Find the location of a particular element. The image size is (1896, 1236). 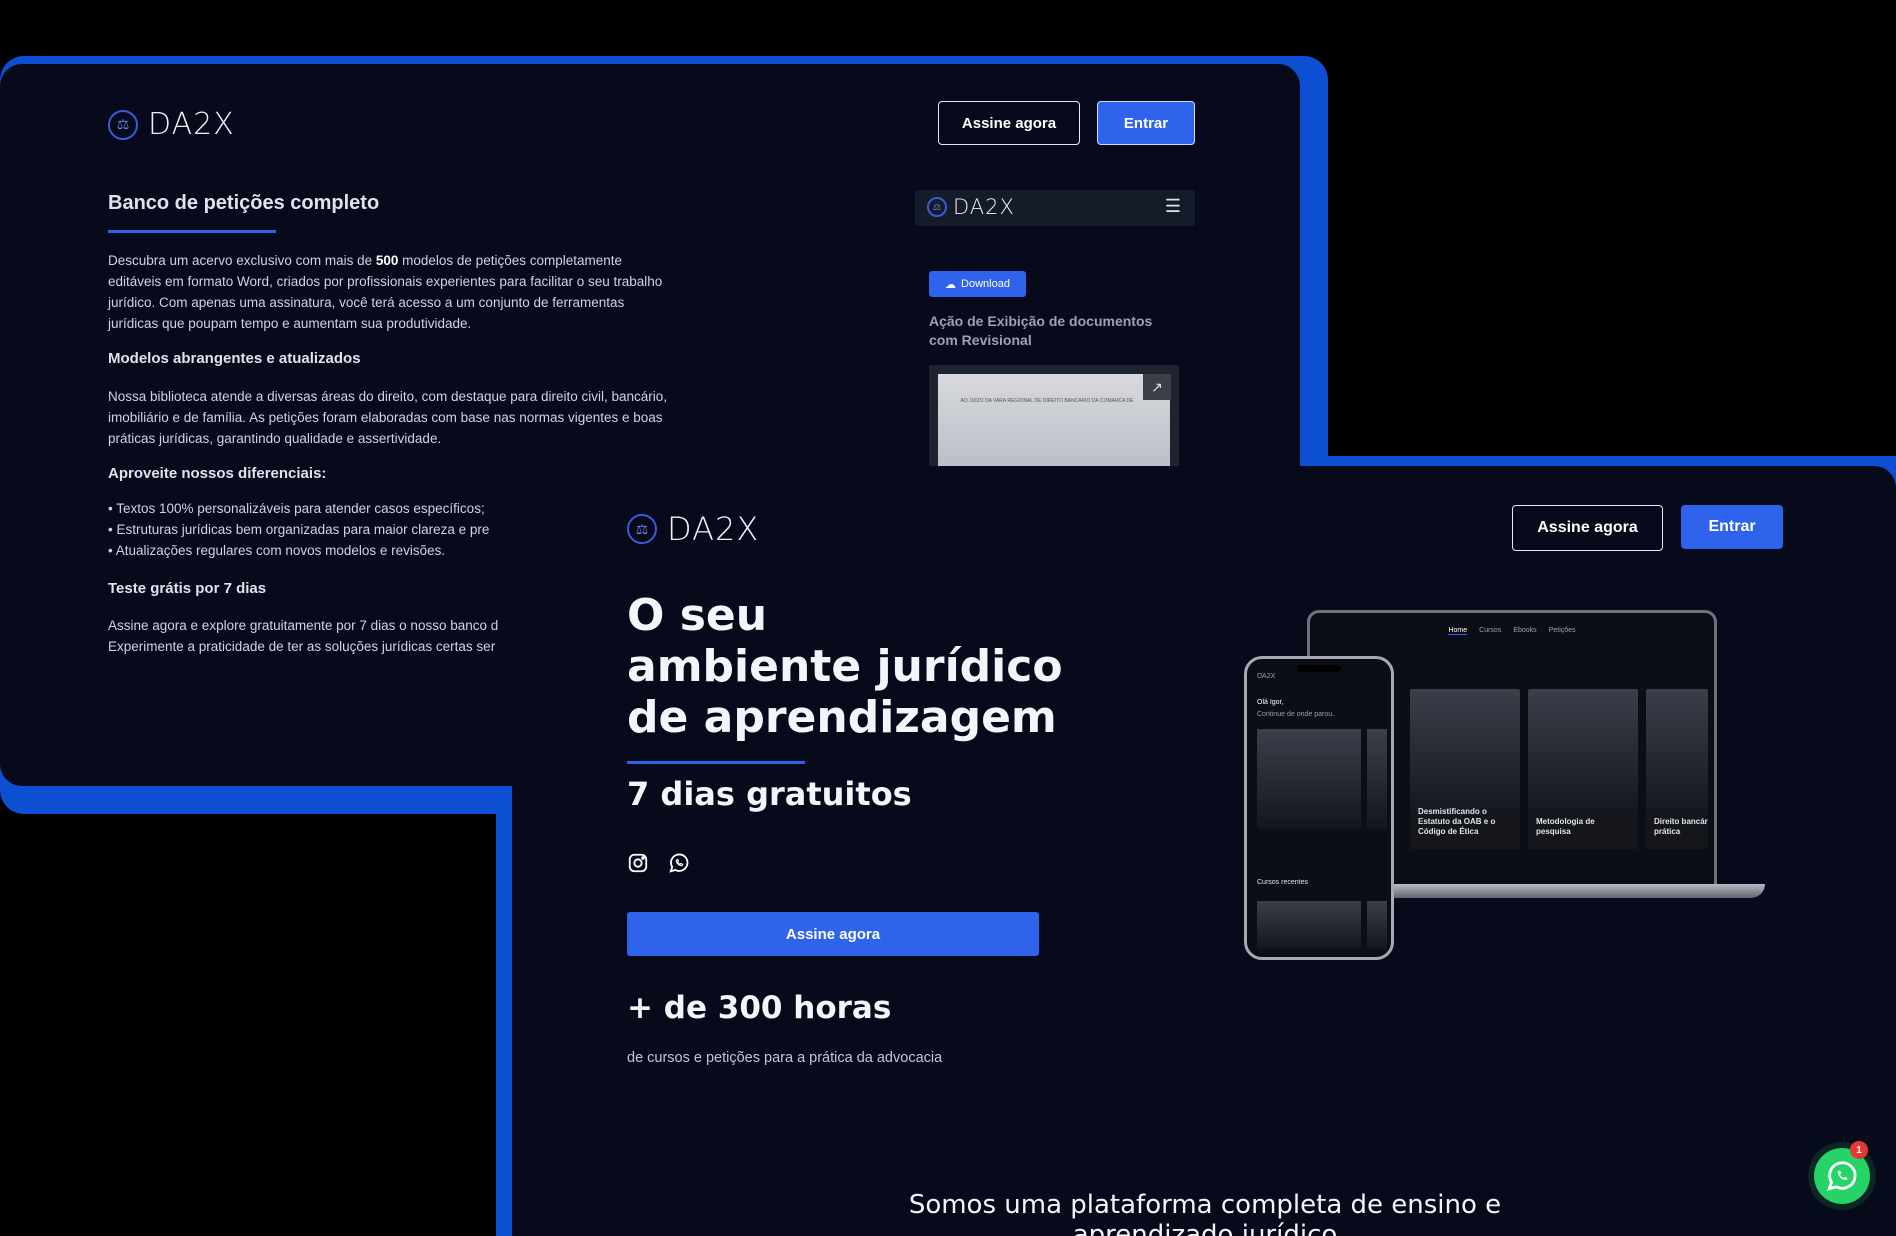

hero-heading: O seu ambiente jurídico de aprendizagem is located at coordinates (845, 666).